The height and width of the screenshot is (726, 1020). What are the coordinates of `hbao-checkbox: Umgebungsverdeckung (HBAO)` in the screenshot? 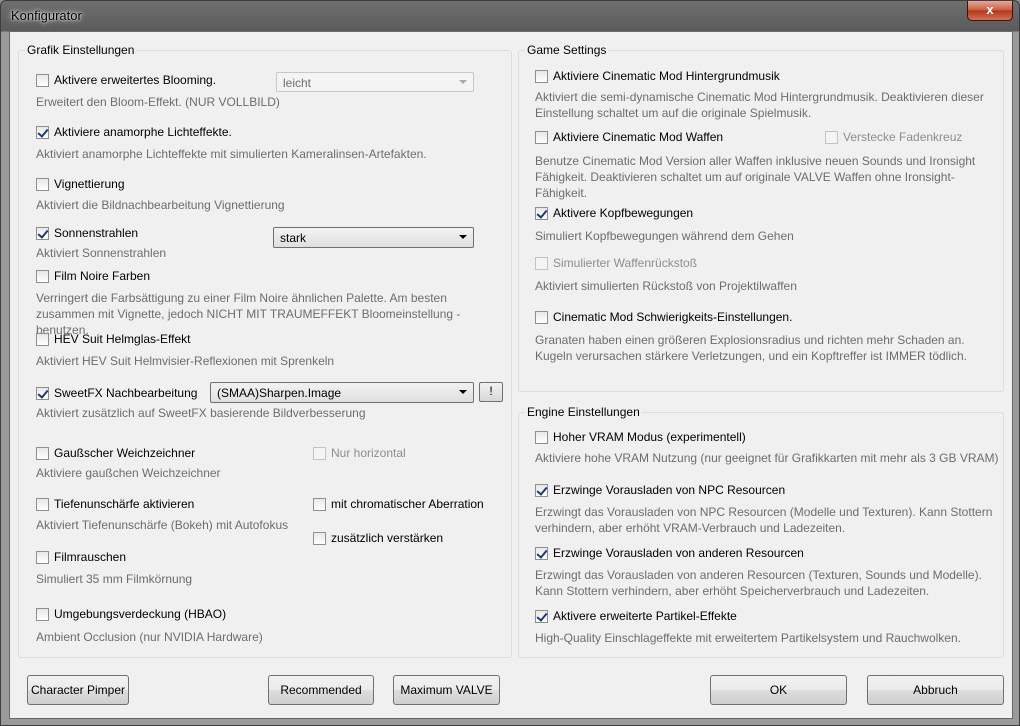 It's located at (131, 614).